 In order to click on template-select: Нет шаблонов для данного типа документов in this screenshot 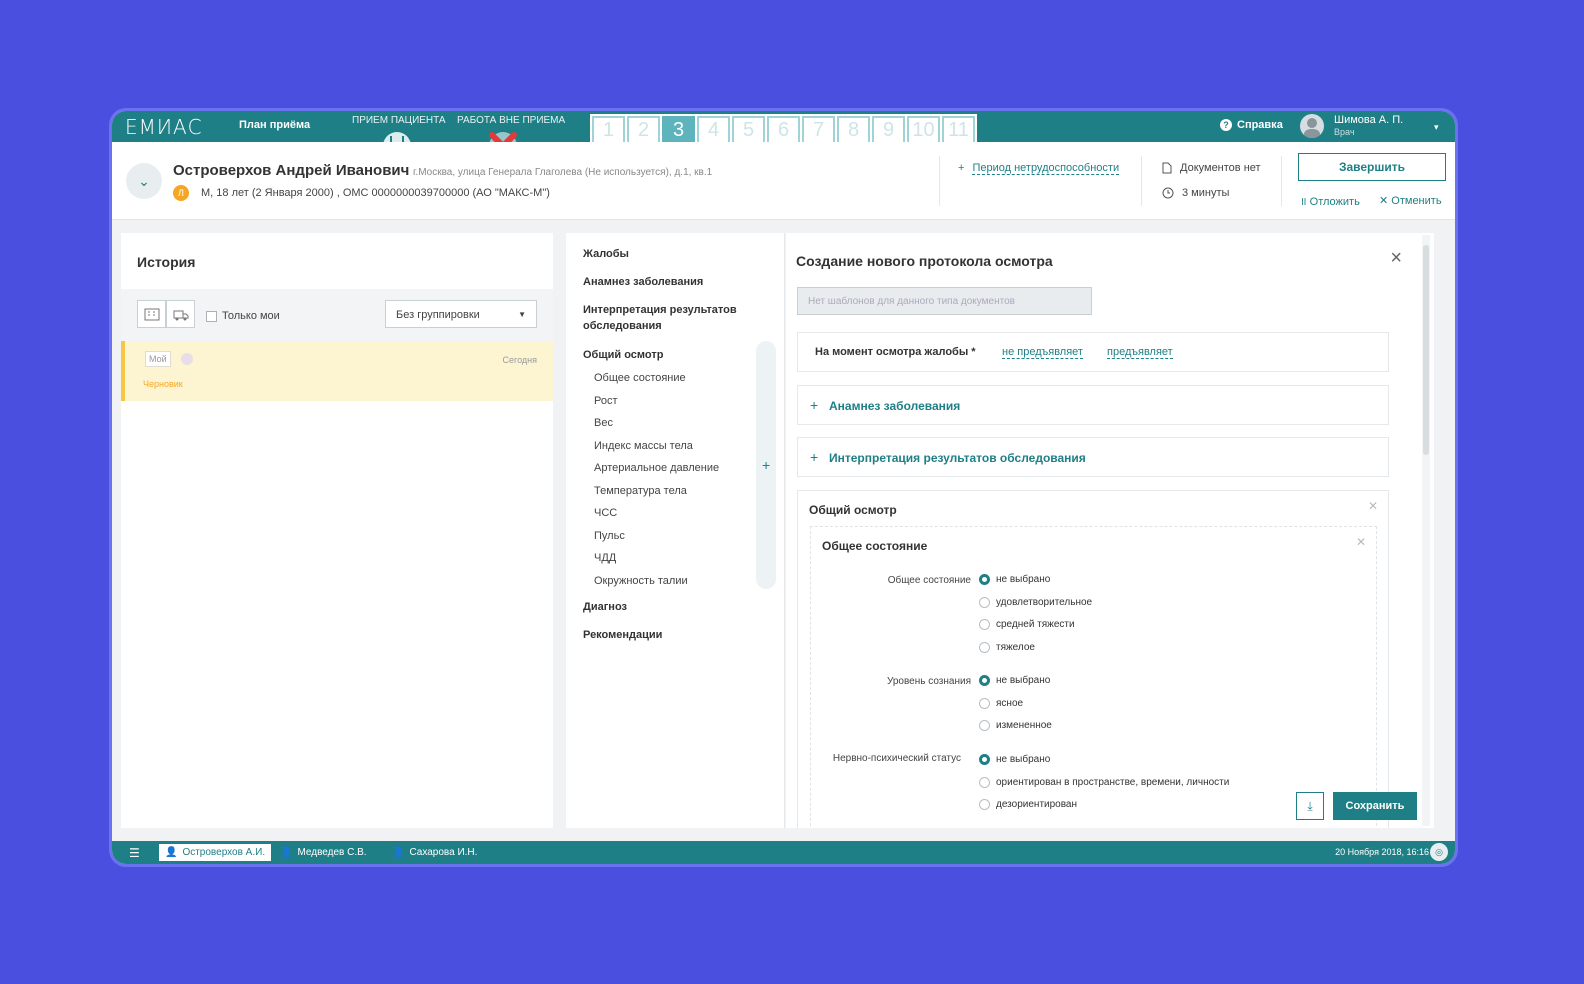, I will do `click(944, 301)`.